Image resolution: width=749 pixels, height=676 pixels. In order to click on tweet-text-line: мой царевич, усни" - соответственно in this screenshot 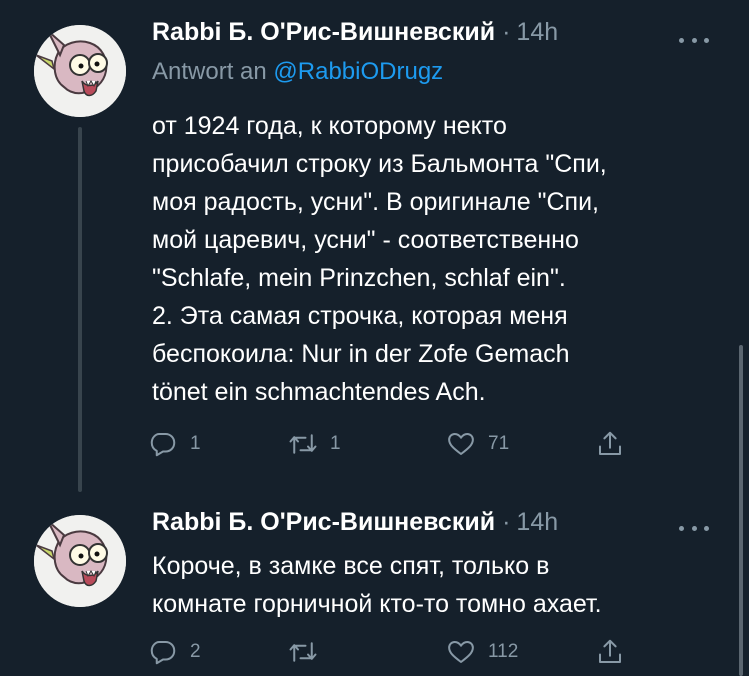, I will do `click(365, 240)`.